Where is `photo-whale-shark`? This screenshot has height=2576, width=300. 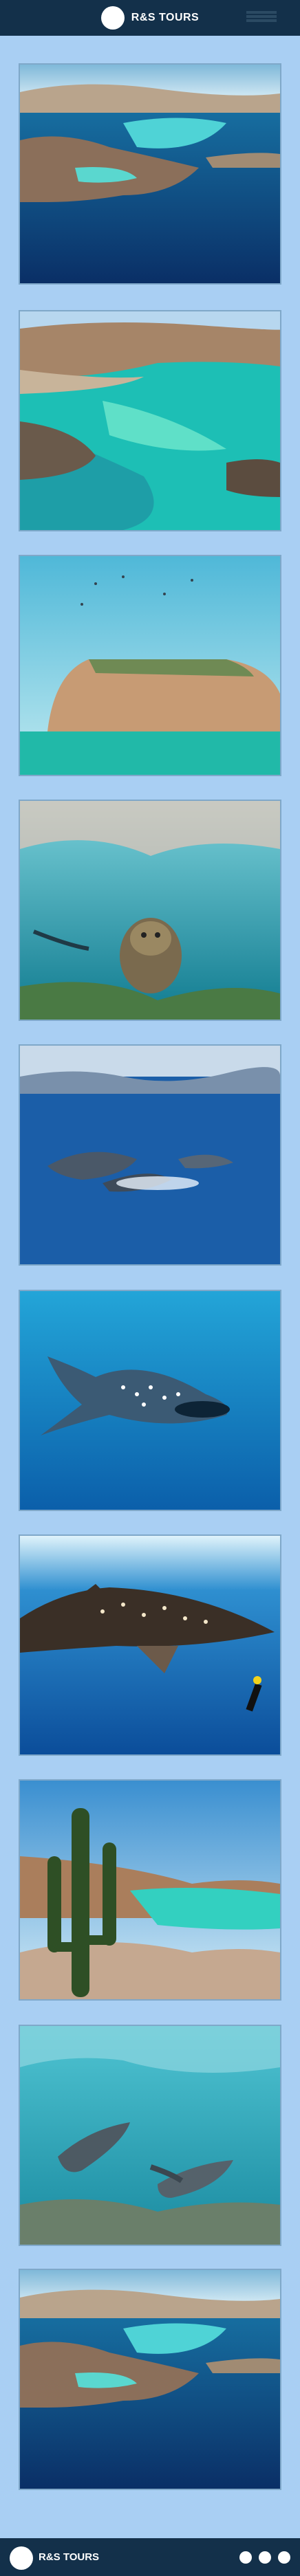
photo-whale-shark is located at coordinates (150, 1400).